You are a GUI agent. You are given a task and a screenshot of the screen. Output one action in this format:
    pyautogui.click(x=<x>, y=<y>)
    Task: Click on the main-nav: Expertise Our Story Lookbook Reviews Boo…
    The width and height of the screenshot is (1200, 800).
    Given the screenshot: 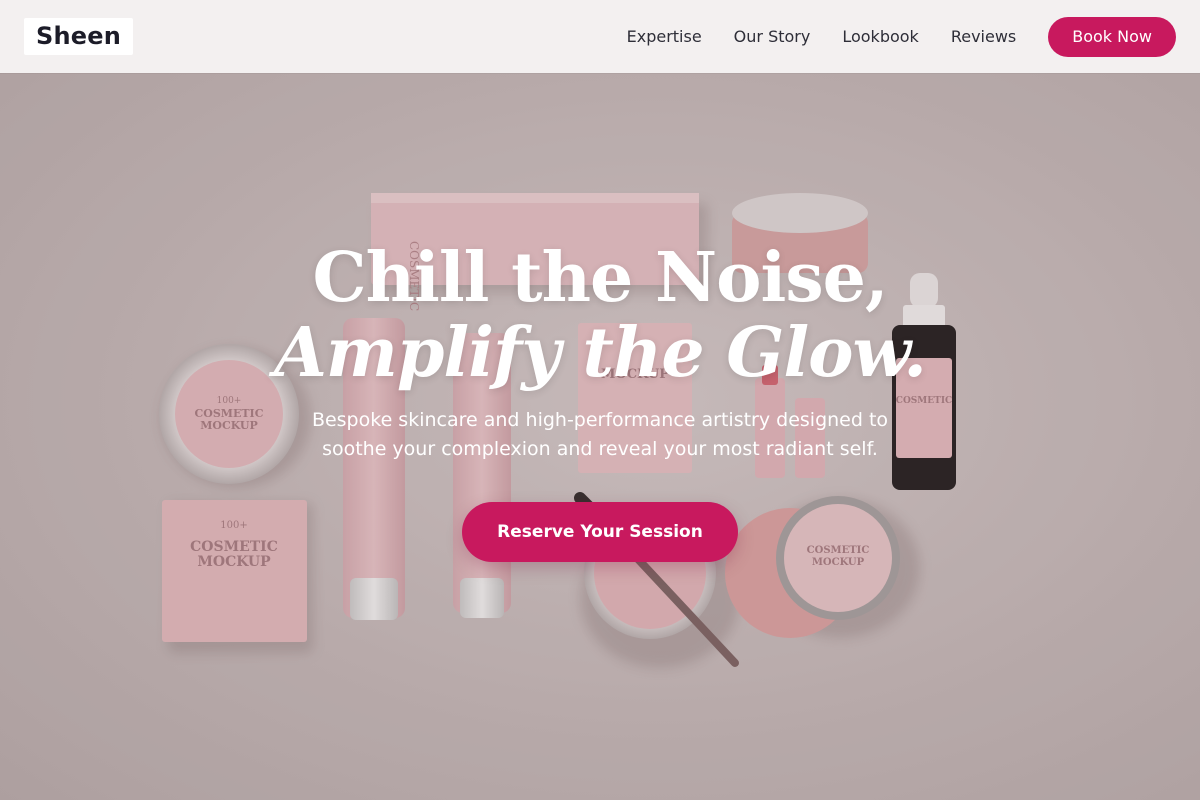 What is the action you would take?
    pyautogui.click(x=885, y=36)
    